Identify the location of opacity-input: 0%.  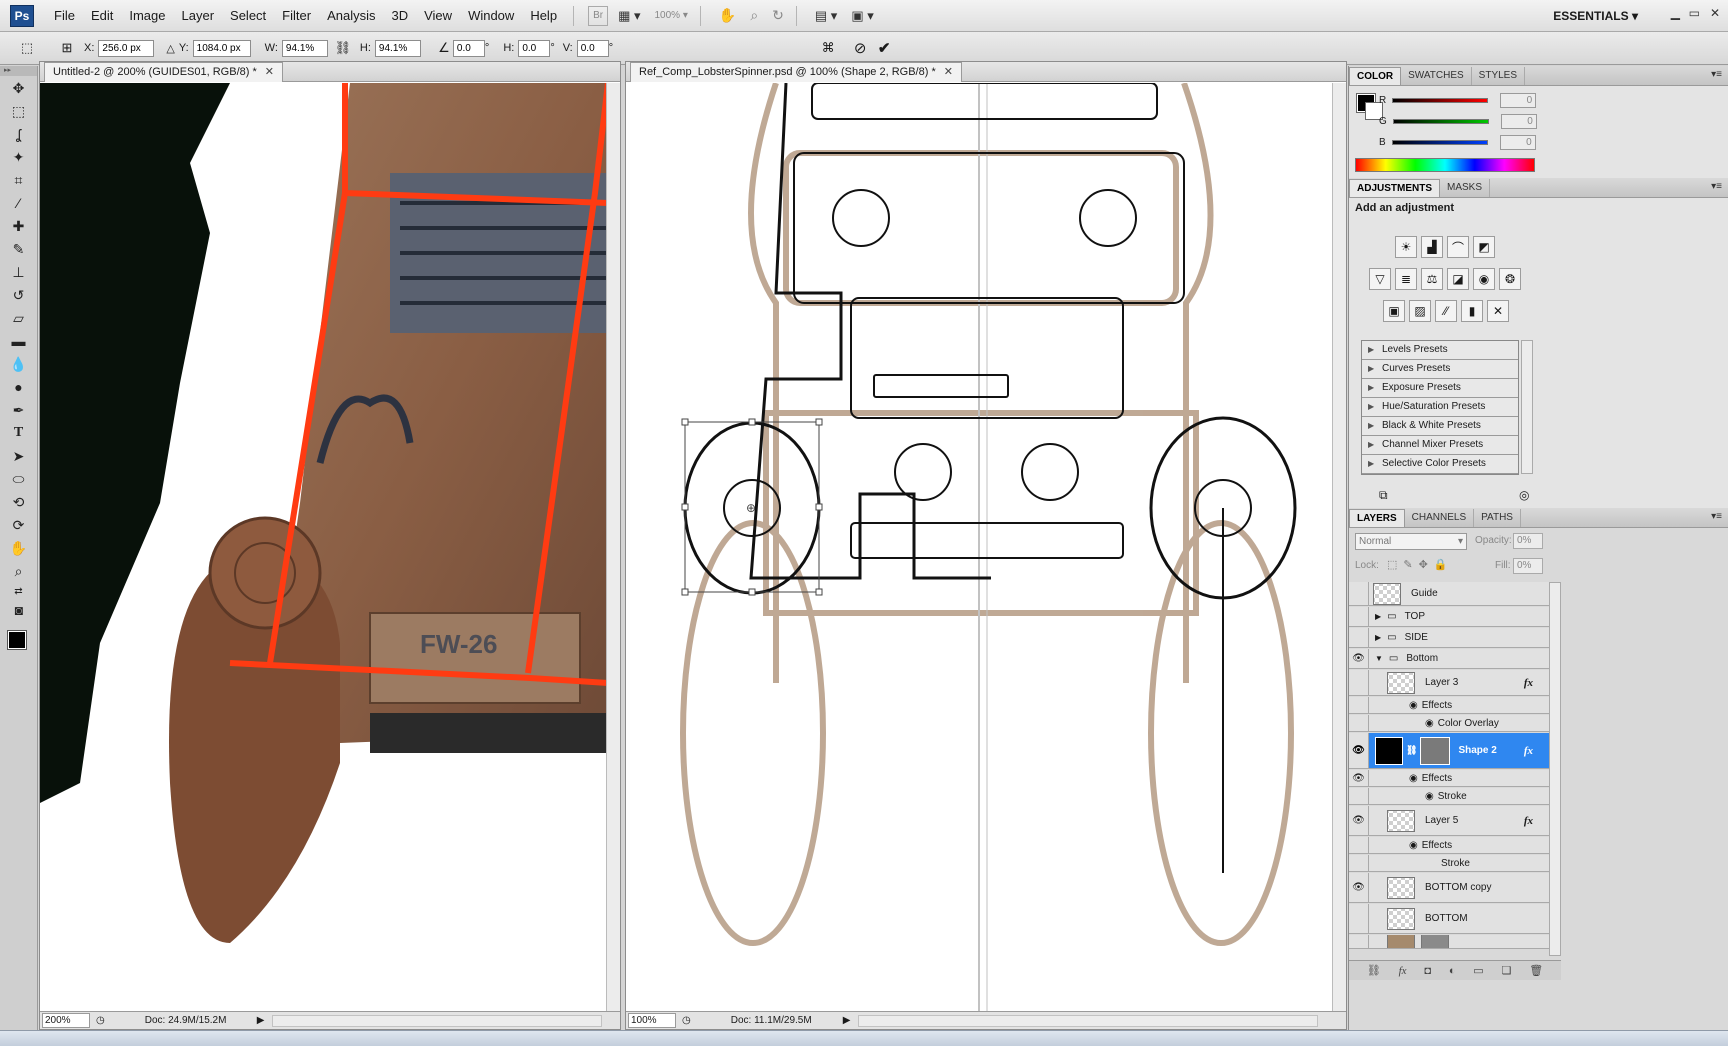
(1528, 541).